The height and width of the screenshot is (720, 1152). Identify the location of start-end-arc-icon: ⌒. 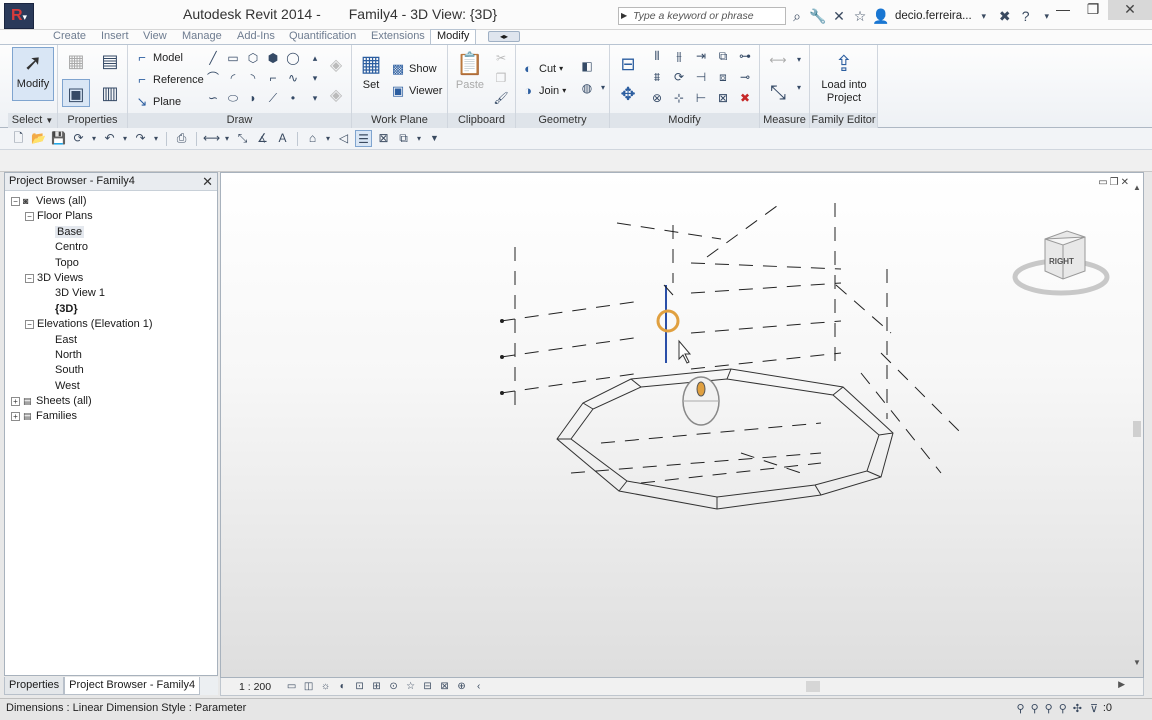
(213, 78).